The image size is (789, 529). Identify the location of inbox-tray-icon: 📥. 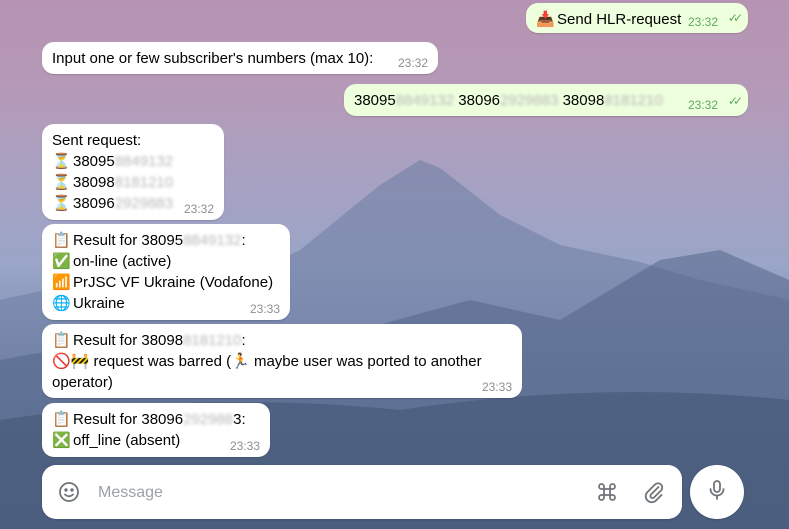
(545, 19).